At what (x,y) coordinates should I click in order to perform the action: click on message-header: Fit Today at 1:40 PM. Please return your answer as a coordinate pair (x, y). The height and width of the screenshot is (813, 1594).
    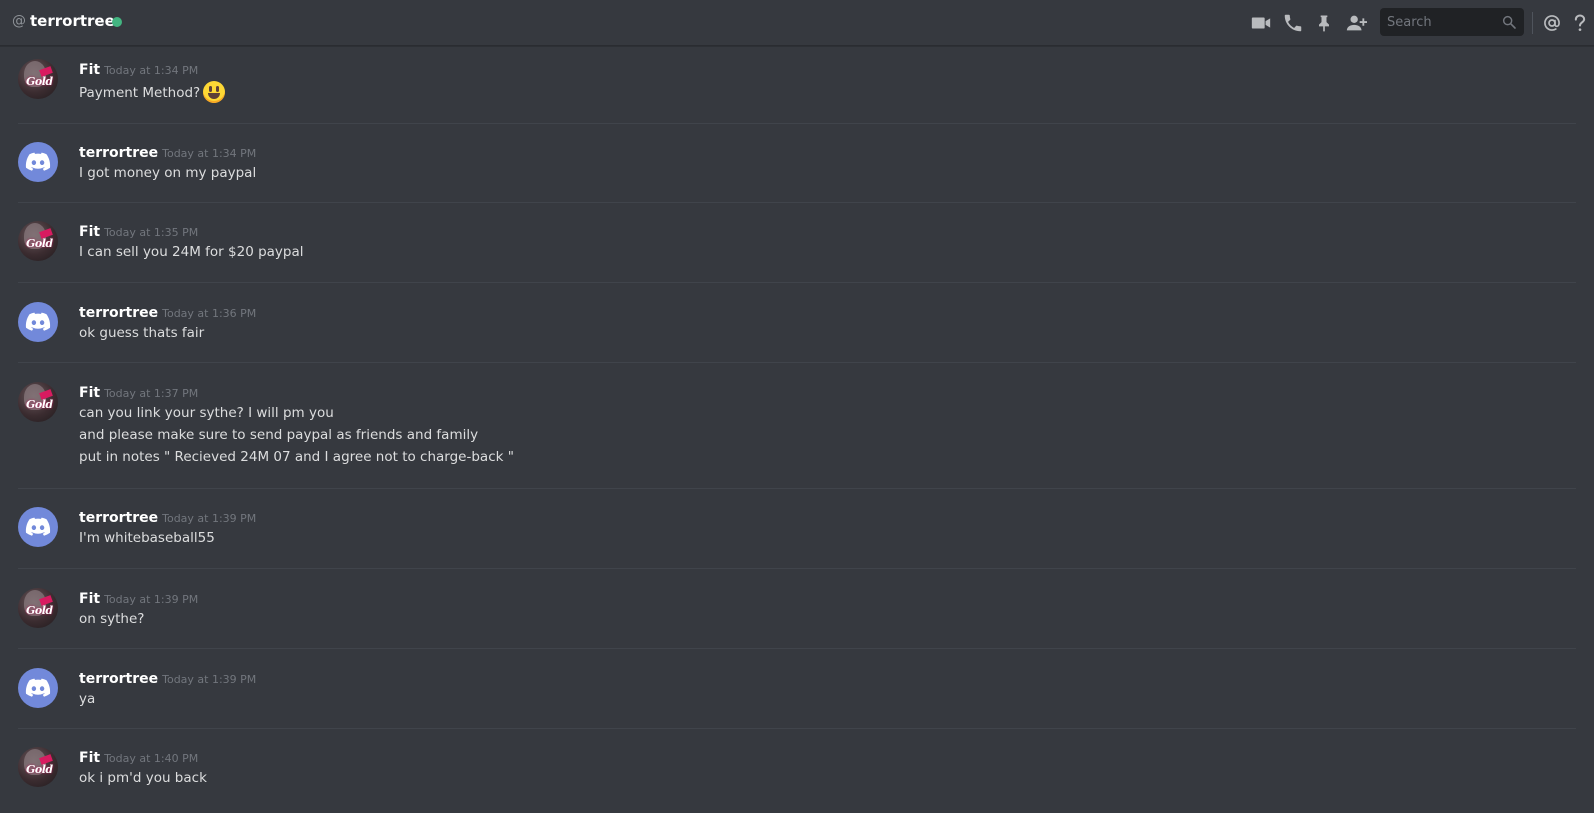
    Looking at the image, I should click on (138, 756).